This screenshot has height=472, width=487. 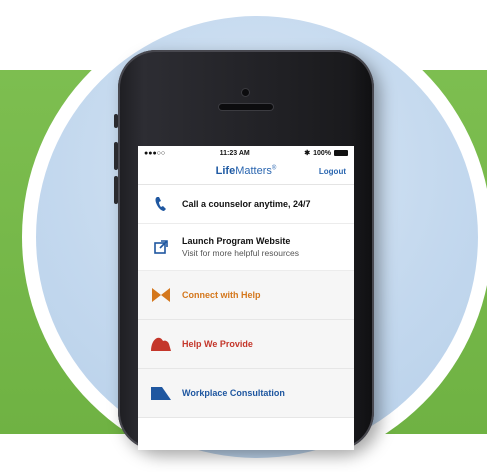 I want to click on connect-with-help-row: Connect with Help, so click(x=246, y=295).